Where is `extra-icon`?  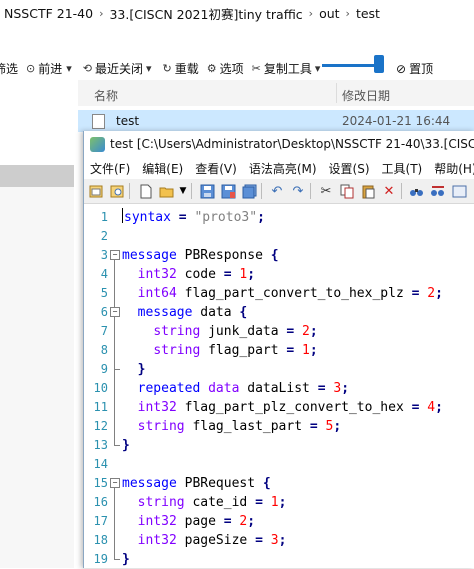
extra-icon is located at coordinates (459, 191).